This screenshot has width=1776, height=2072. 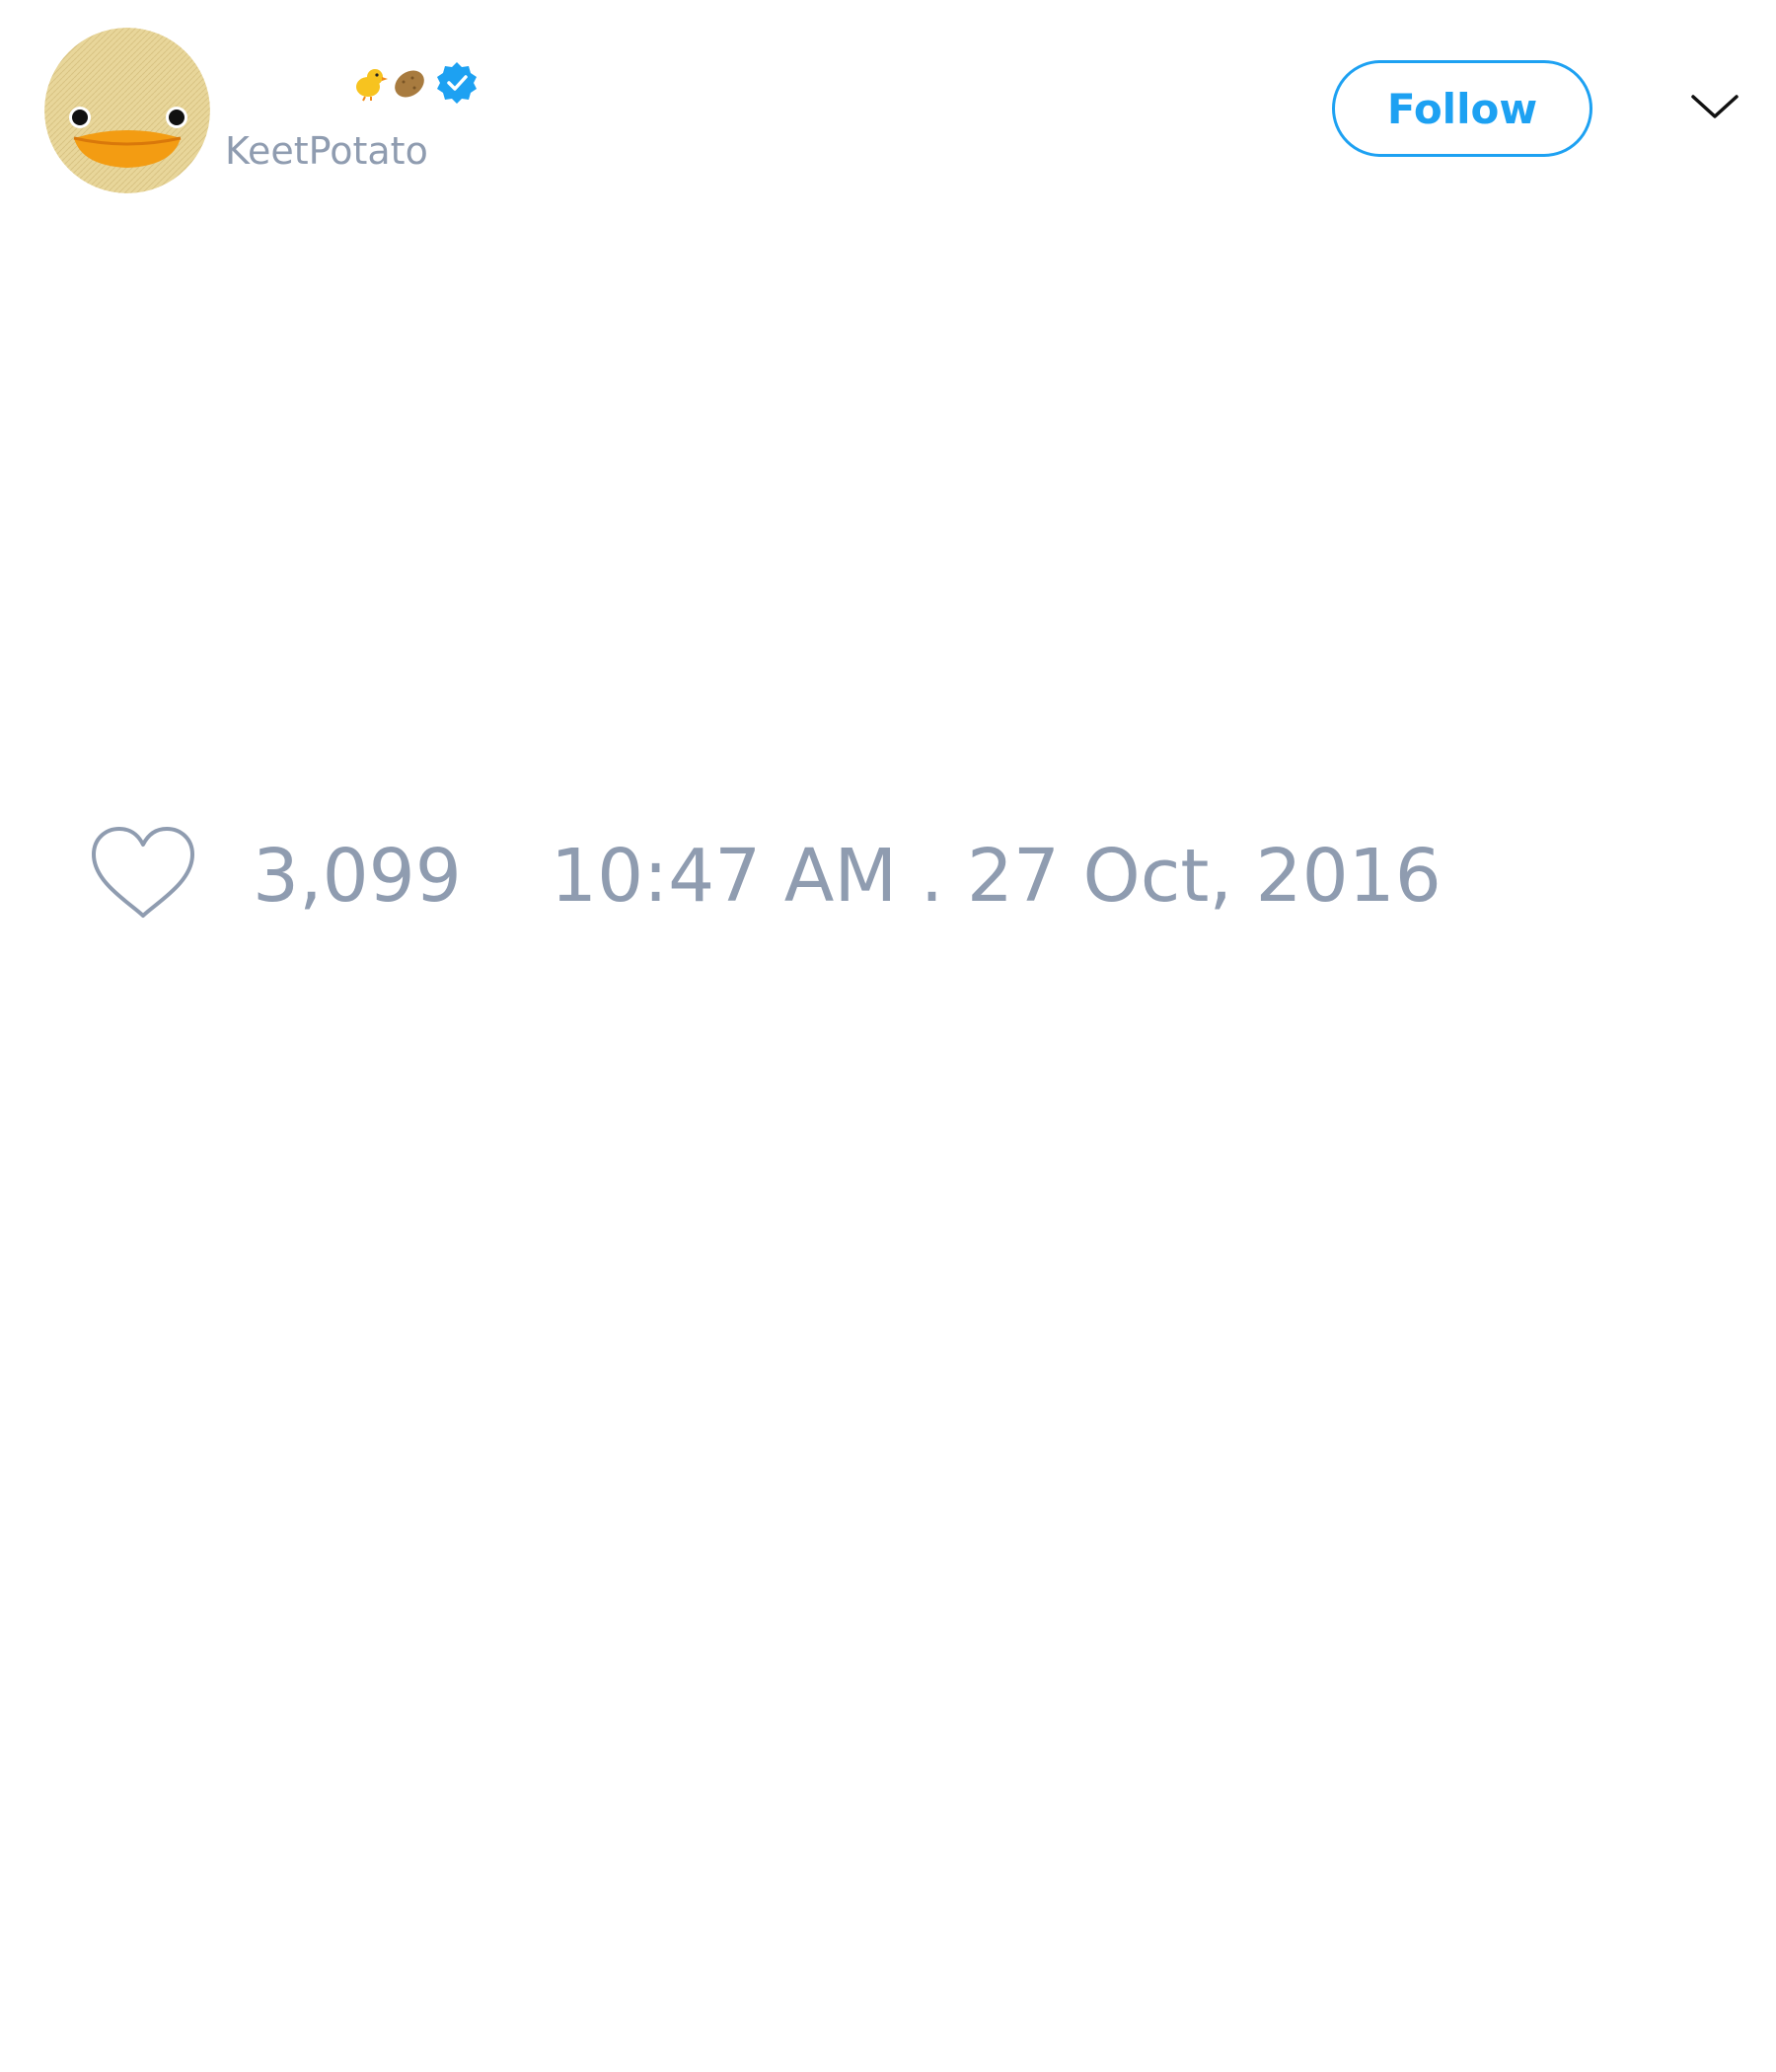 What do you see at coordinates (357, 877) in the screenshot?
I see `like-count: 3,099` at bounding box center [357, 877].